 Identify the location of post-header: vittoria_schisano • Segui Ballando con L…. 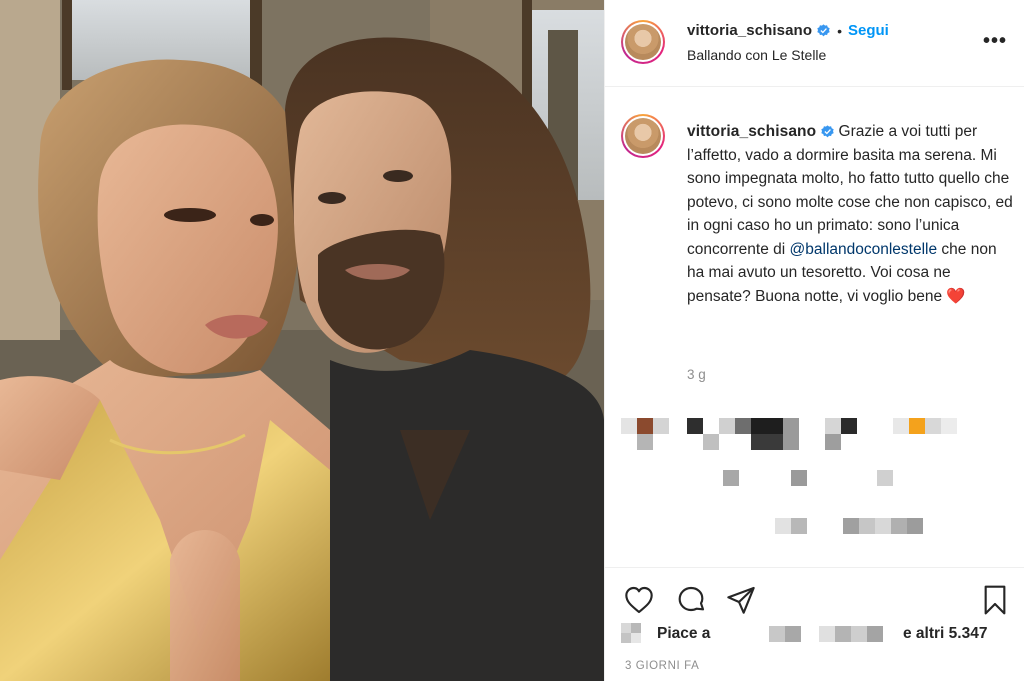
(814, 43).